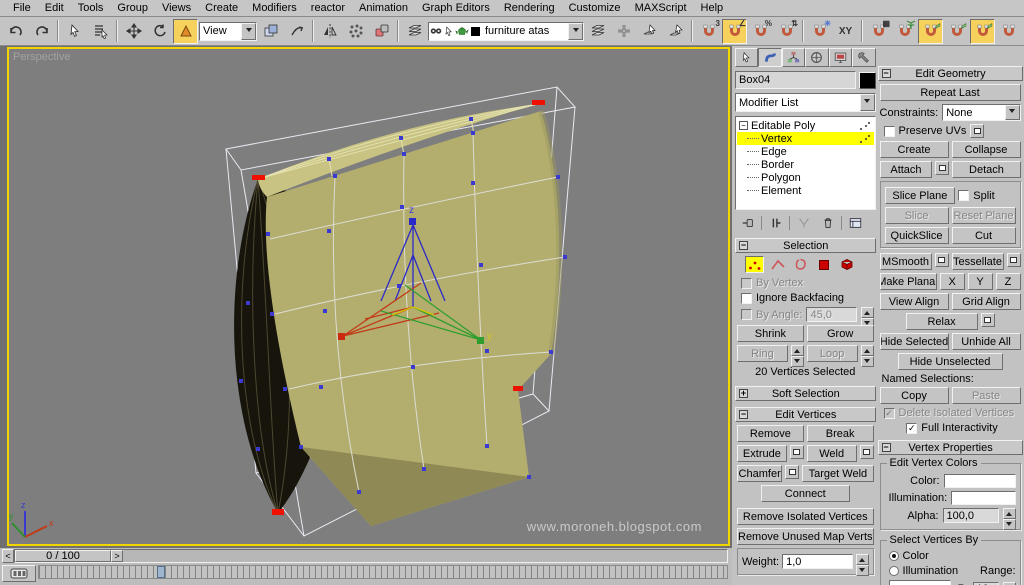  What do you see at coordinates (117, 556) in the screenshot?
I see `next-frame-button: >` at bounding box center [117, 556].